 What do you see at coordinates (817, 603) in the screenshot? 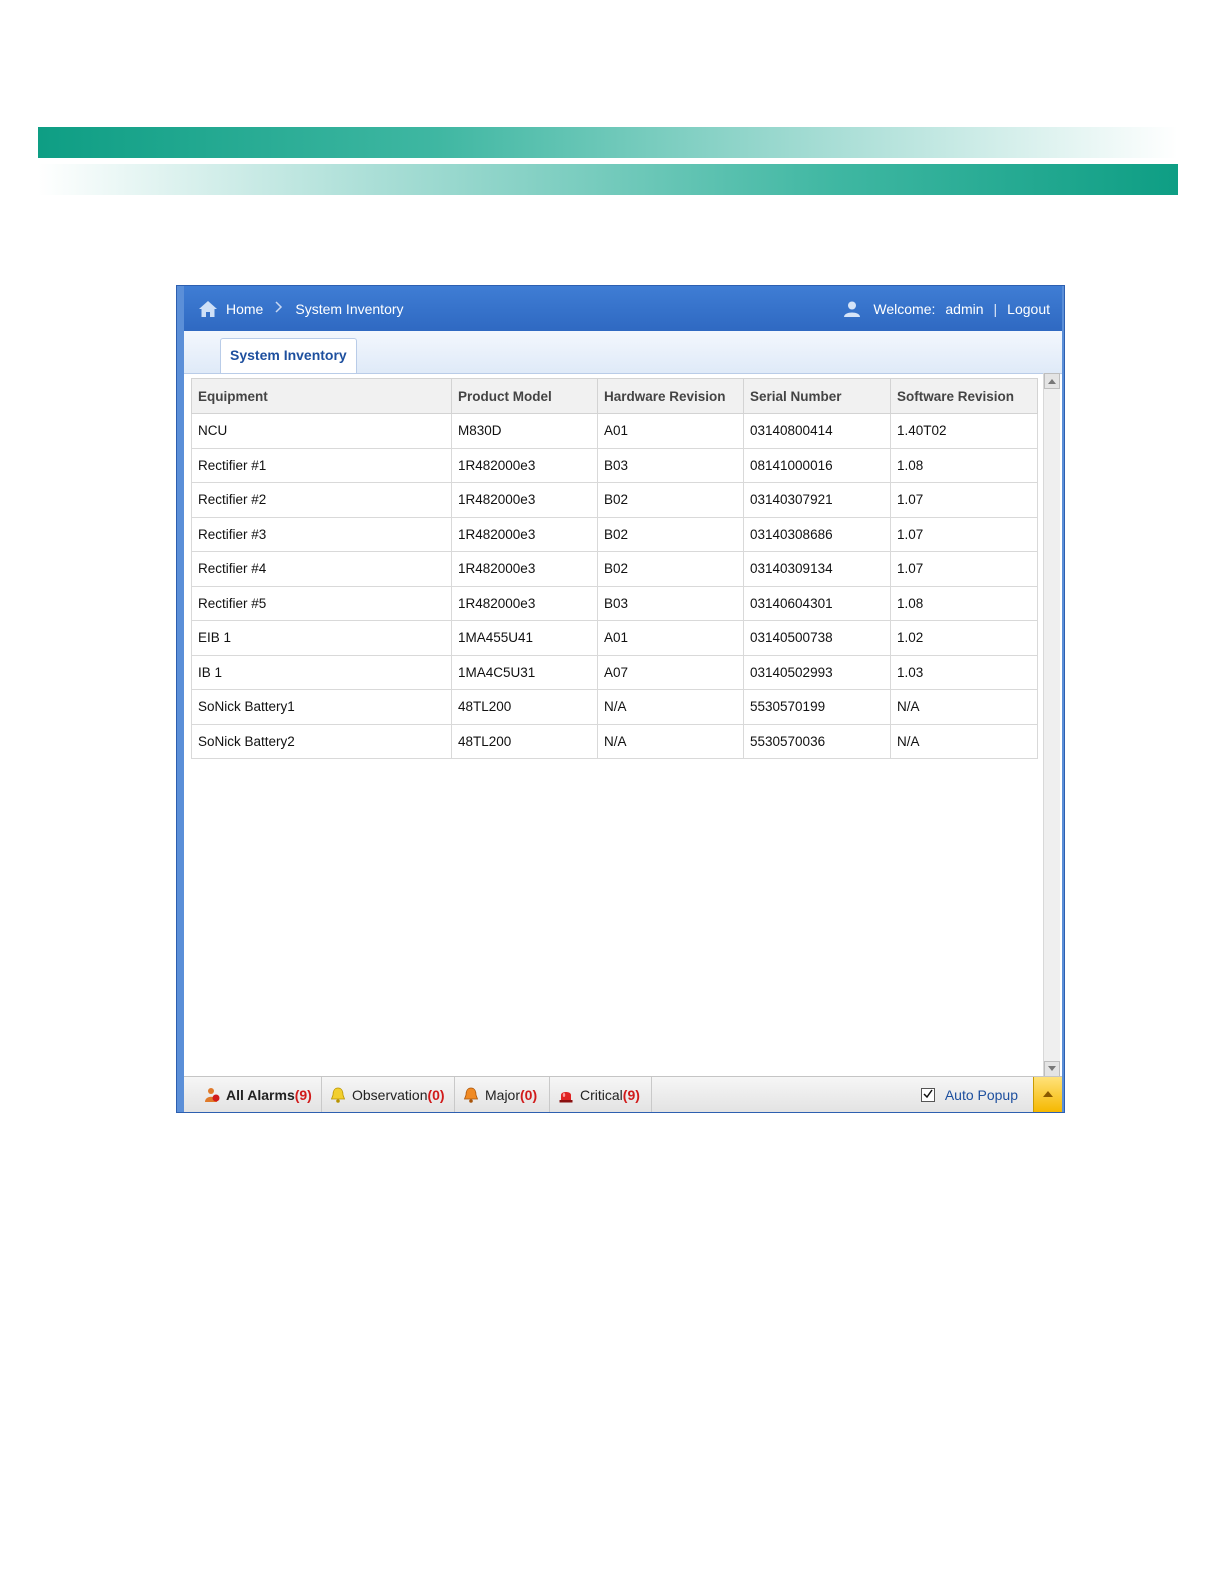
I see `cell-serial-number: 03140604301` at bounding box center [817, 603].